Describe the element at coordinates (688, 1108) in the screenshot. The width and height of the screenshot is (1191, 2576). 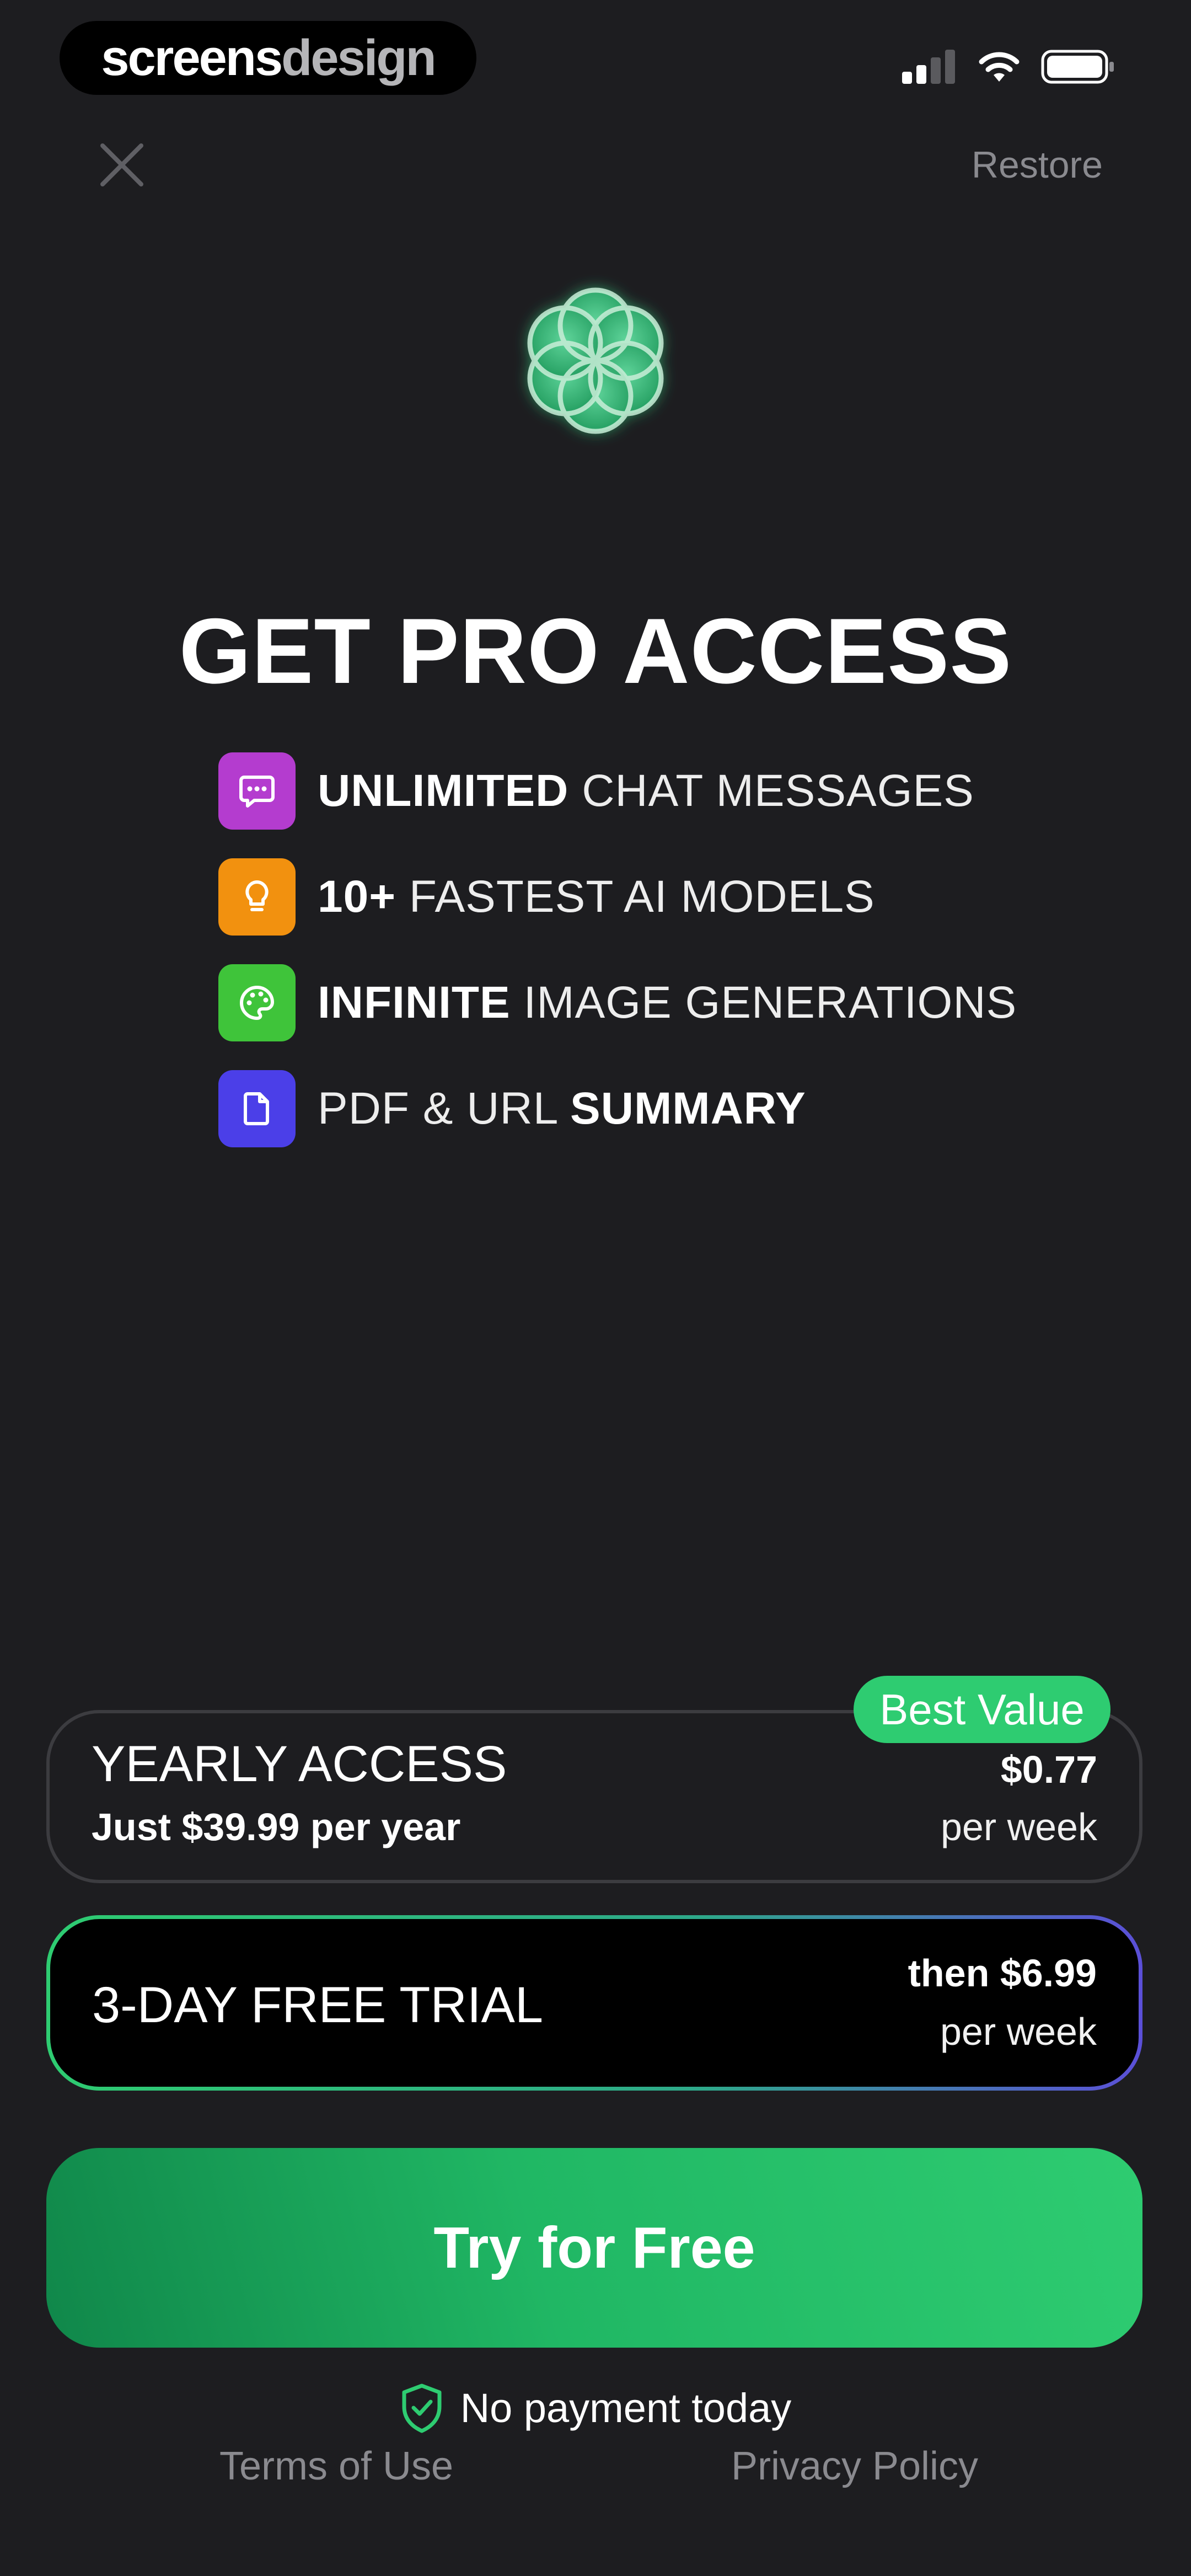
I see `feature-bold: SUMMARY` at that location.